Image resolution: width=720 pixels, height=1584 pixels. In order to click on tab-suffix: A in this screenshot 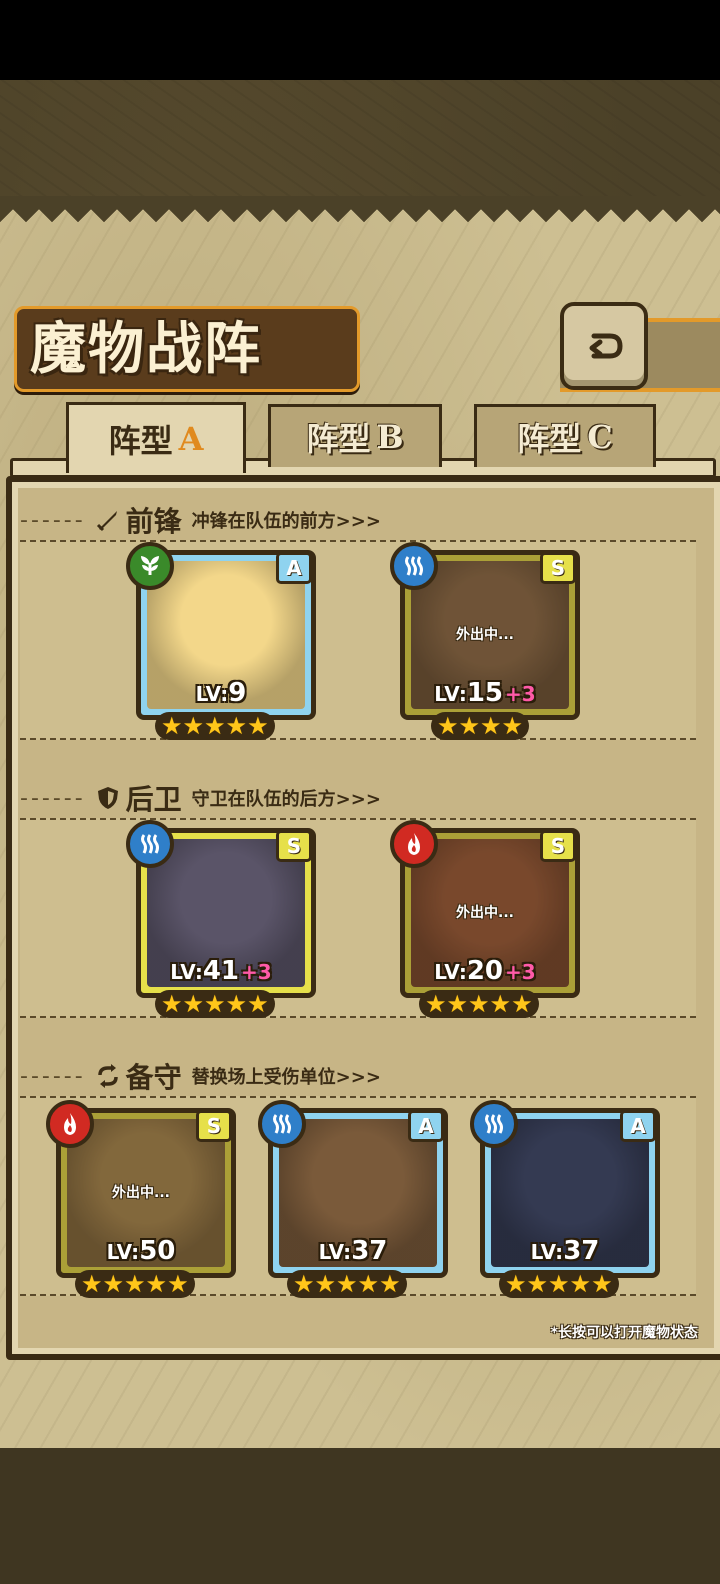, I will do `click(191, 439)`.